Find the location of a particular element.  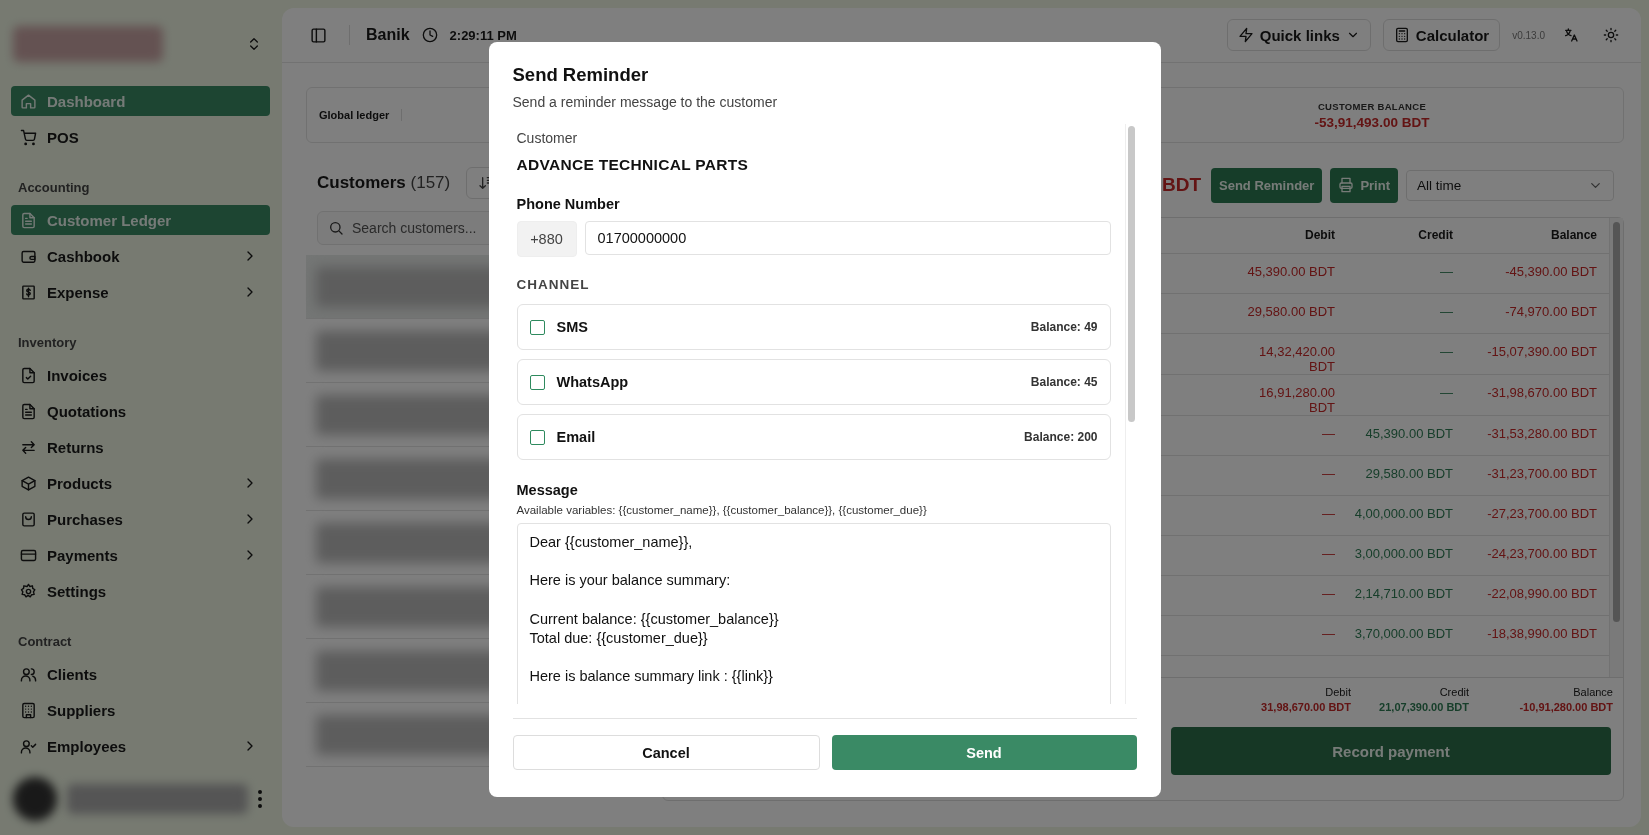

balance-value: -53,91,493.00 BDT is located at coordinates (1372, 122).